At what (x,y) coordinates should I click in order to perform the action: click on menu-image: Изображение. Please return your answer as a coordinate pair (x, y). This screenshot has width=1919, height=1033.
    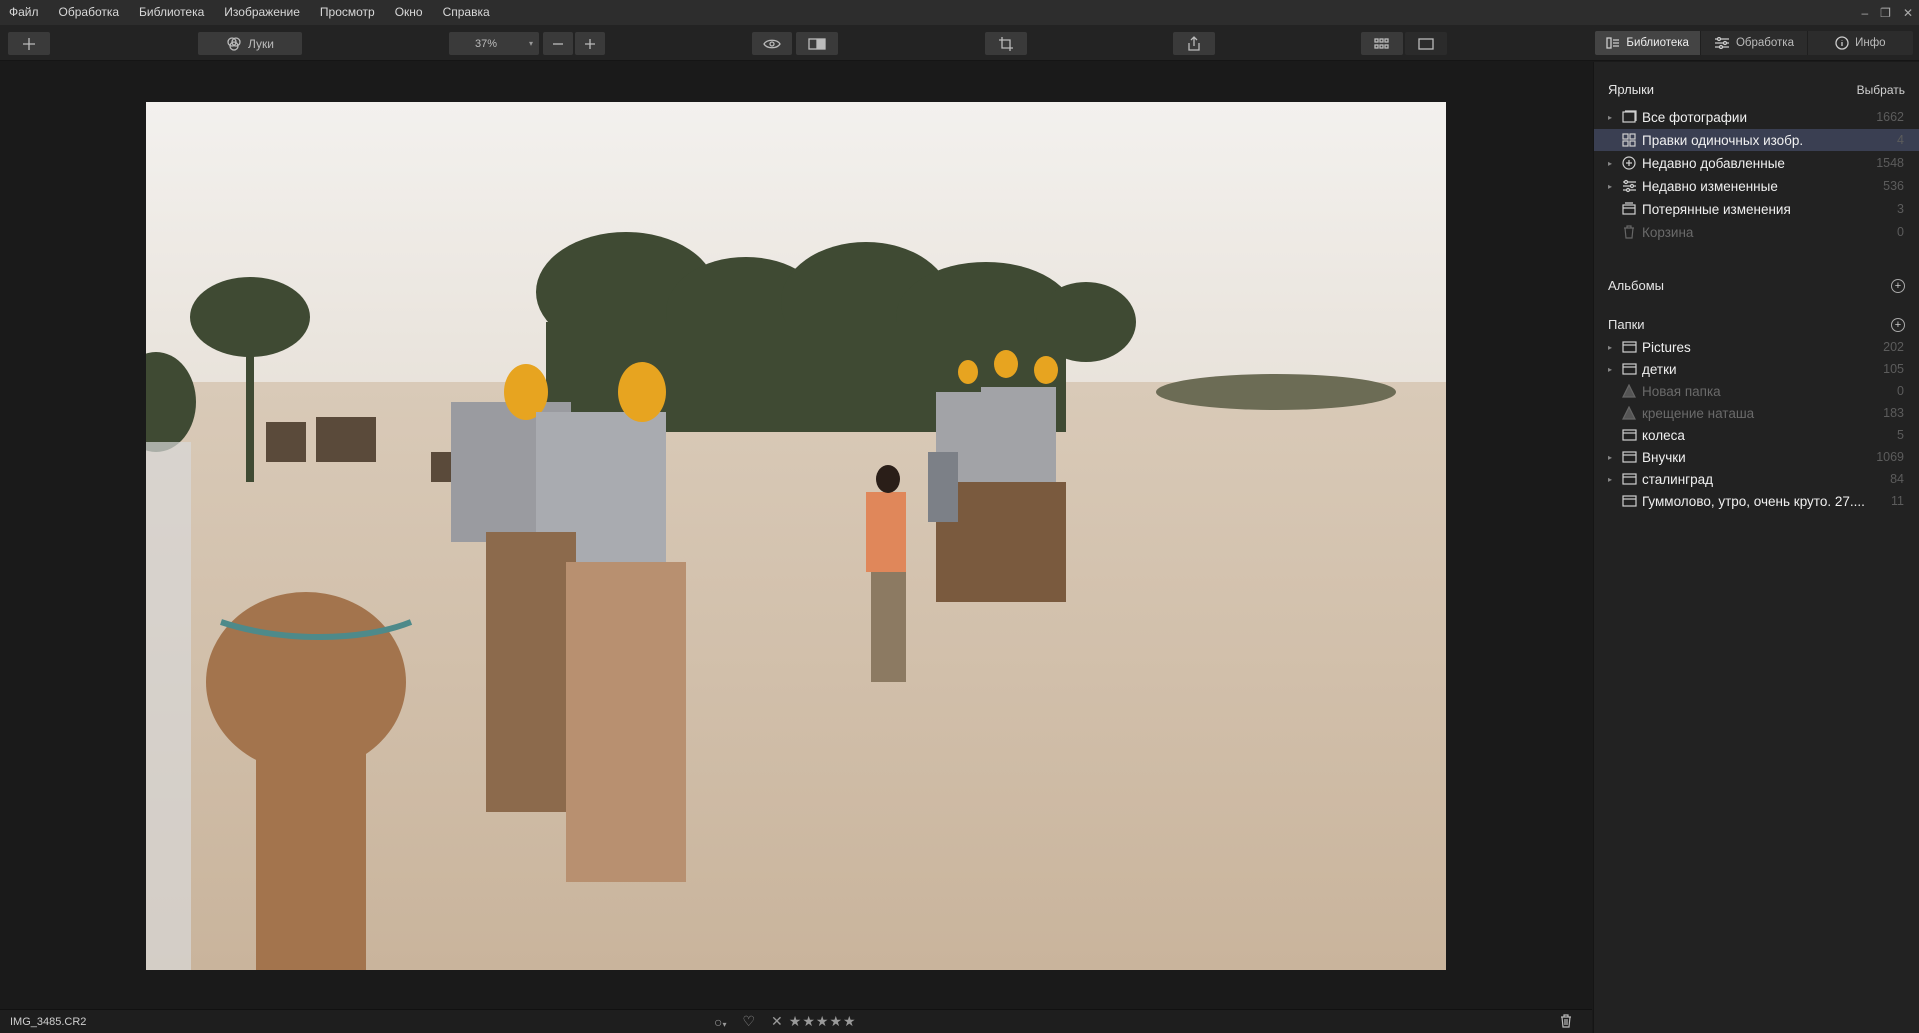
    Looking at the image, I should click on (262, 12).